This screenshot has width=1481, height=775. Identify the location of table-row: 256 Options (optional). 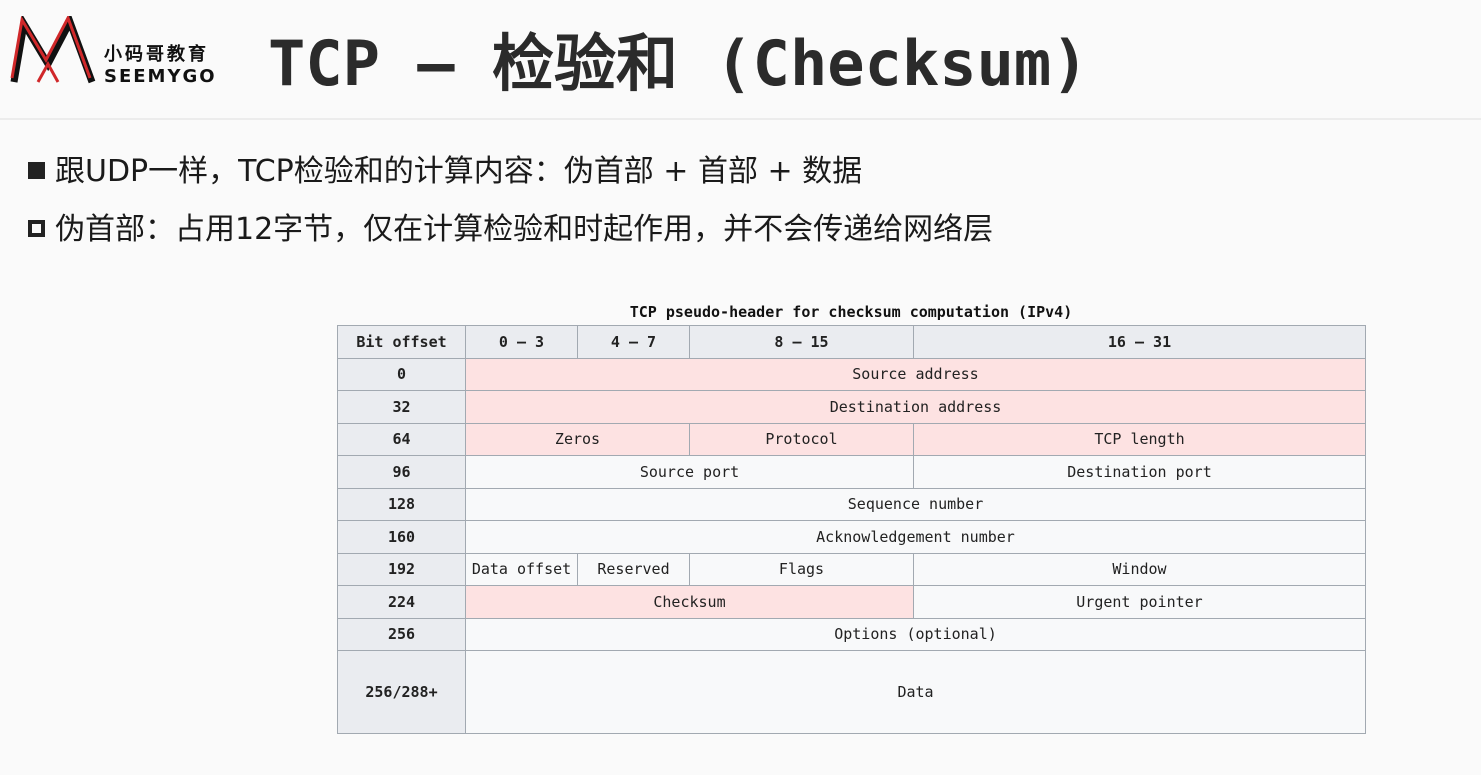
(851, 634).